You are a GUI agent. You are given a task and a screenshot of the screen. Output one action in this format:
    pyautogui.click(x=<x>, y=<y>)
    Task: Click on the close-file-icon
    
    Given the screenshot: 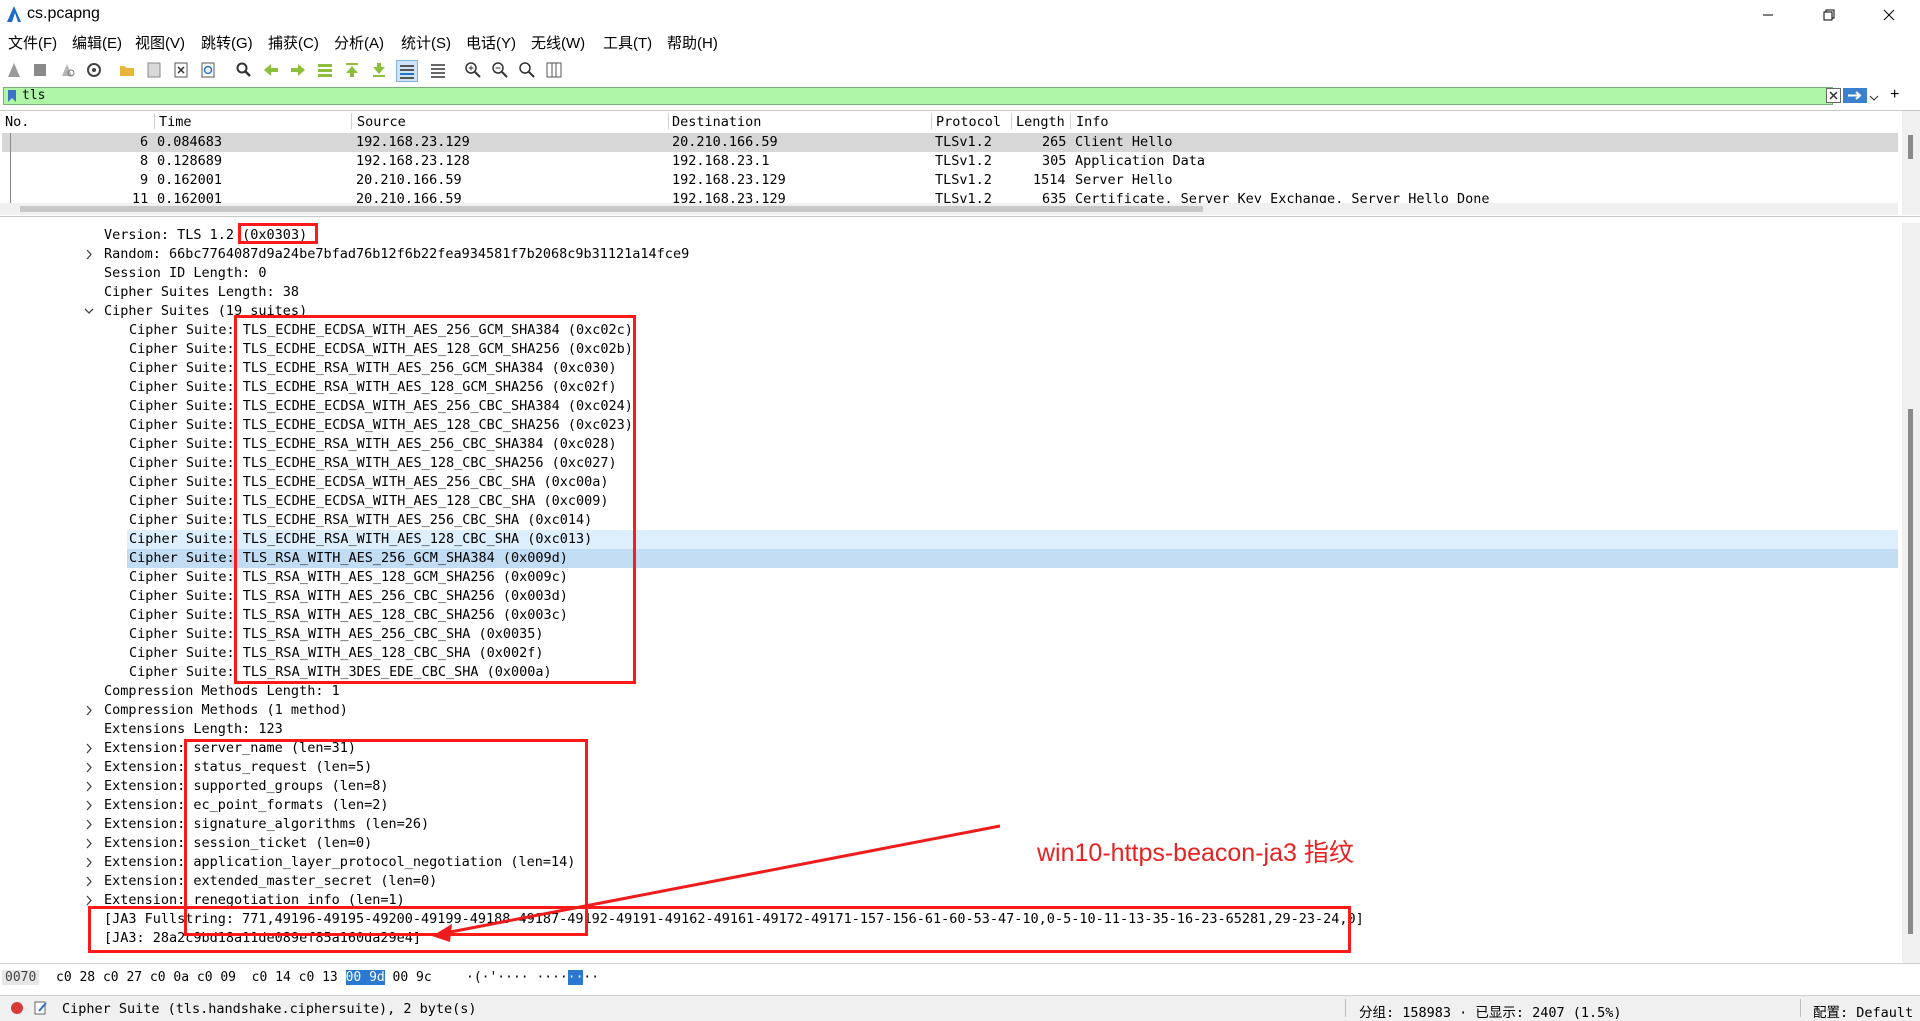 What is the action you would take?
    pyautogui.click(x=181, y=70)
    